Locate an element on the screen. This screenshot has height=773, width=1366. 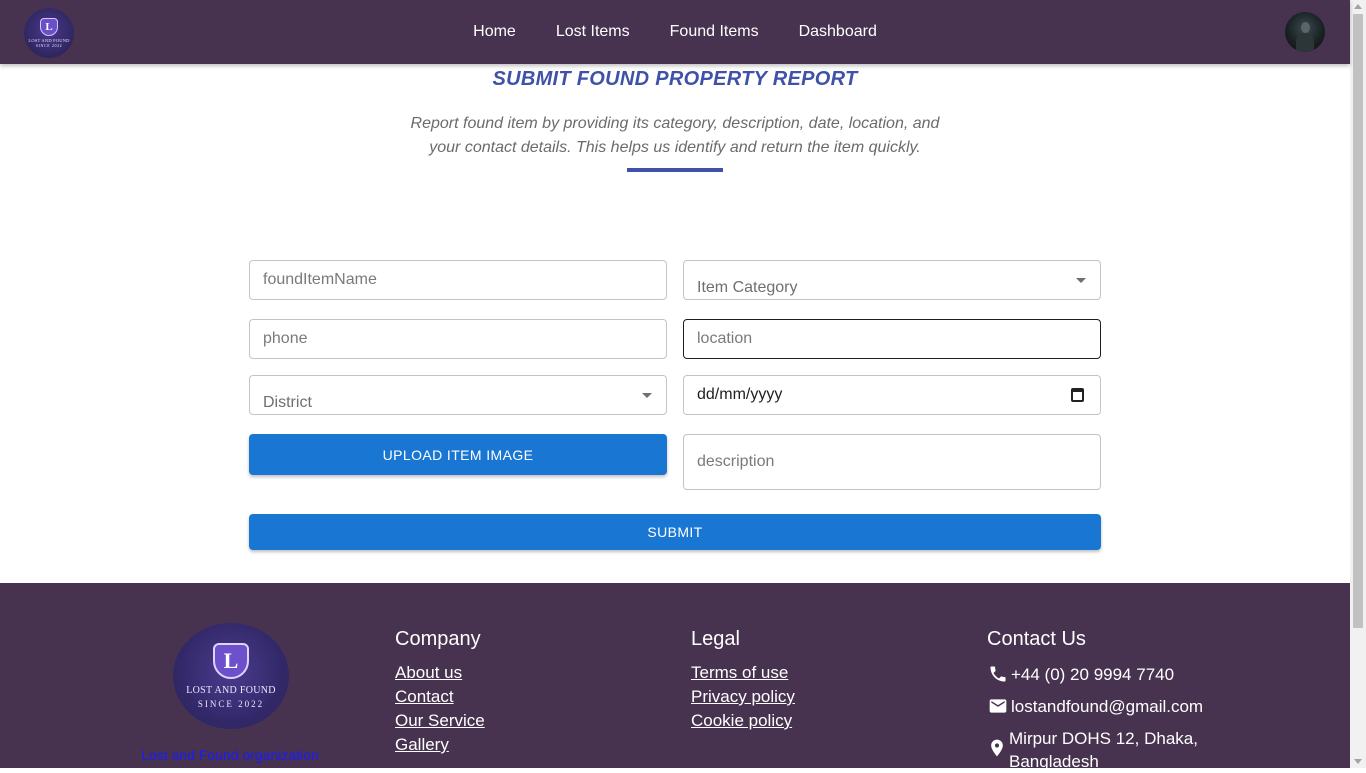
contact-address-text: Mirpur DOHS 12, Dhaka, Bangladesh is located at coordinates (1103, 750).